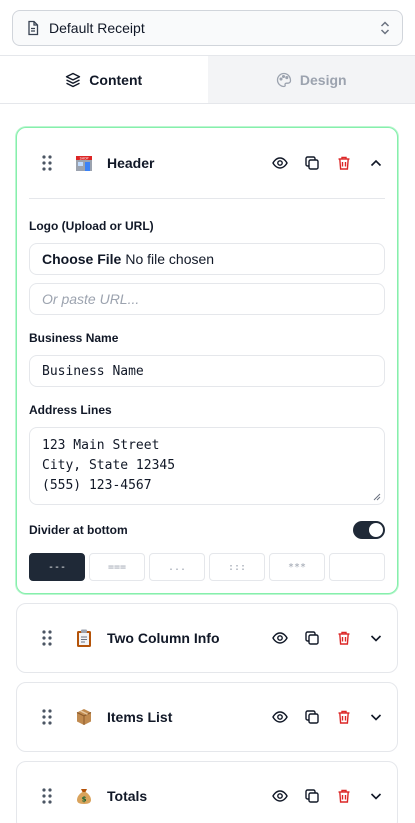  Describe the element at coordinates (73, 79) in the screenshot. I see `layers-icon` at that location.